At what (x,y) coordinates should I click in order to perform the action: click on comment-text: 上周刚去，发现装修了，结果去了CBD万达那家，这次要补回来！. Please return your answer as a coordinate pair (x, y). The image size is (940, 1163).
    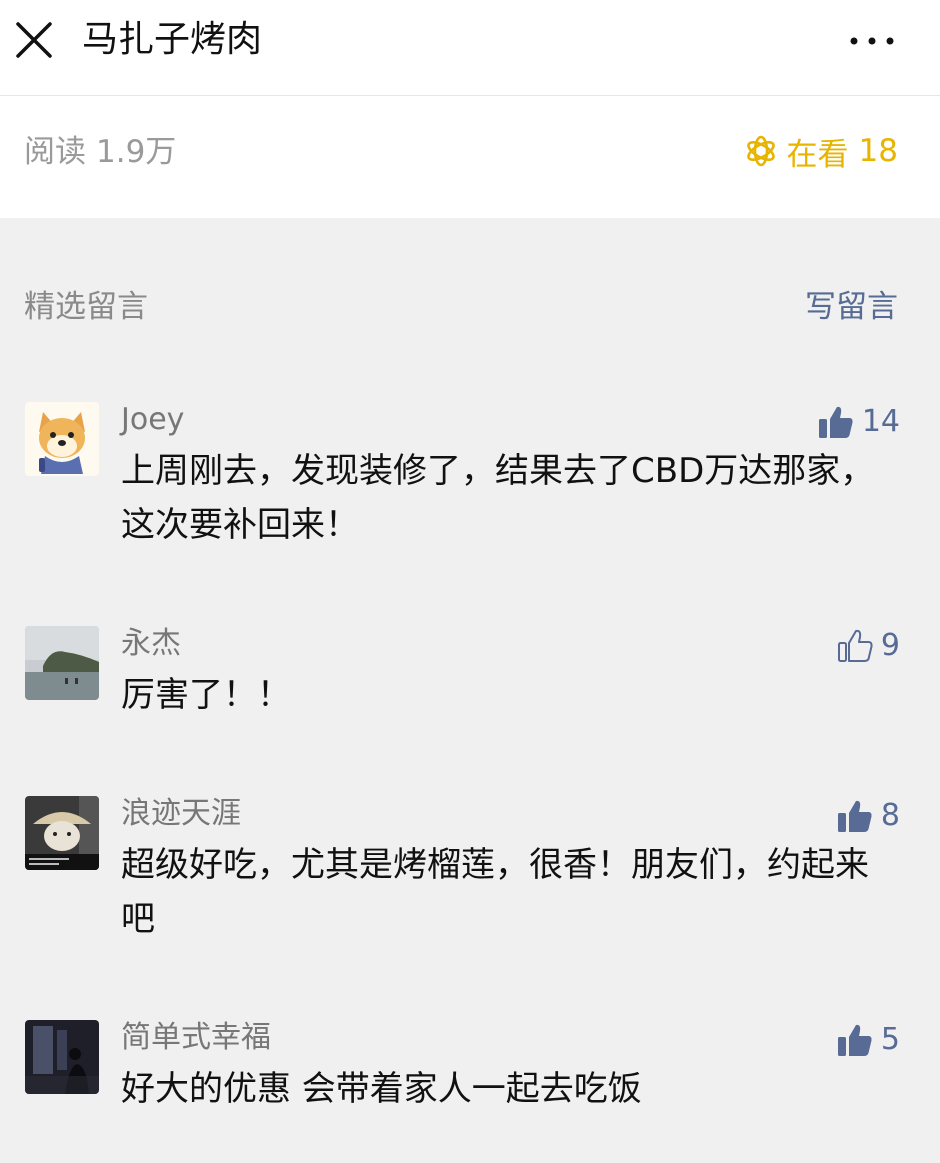
    Looking at the image, I should click on (498, 498).